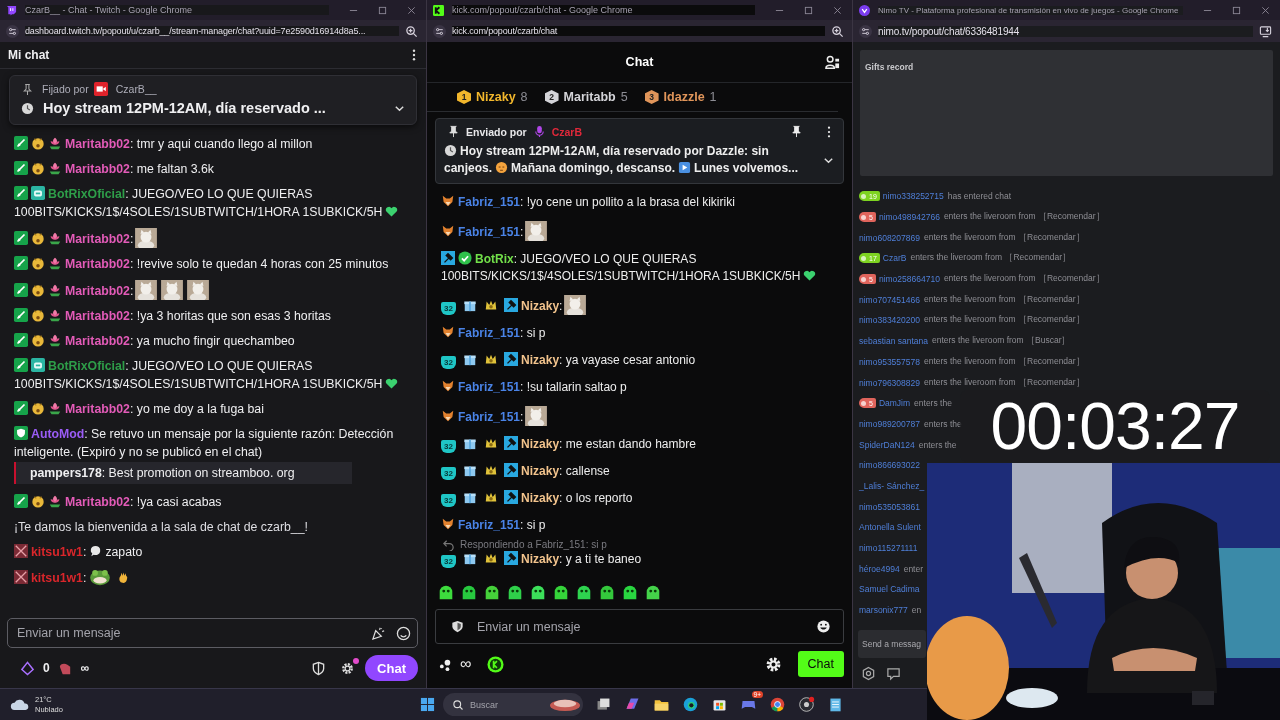  Describe the element at coordinates (427, 704) in the screenshot. I see `start-icon` at that location.